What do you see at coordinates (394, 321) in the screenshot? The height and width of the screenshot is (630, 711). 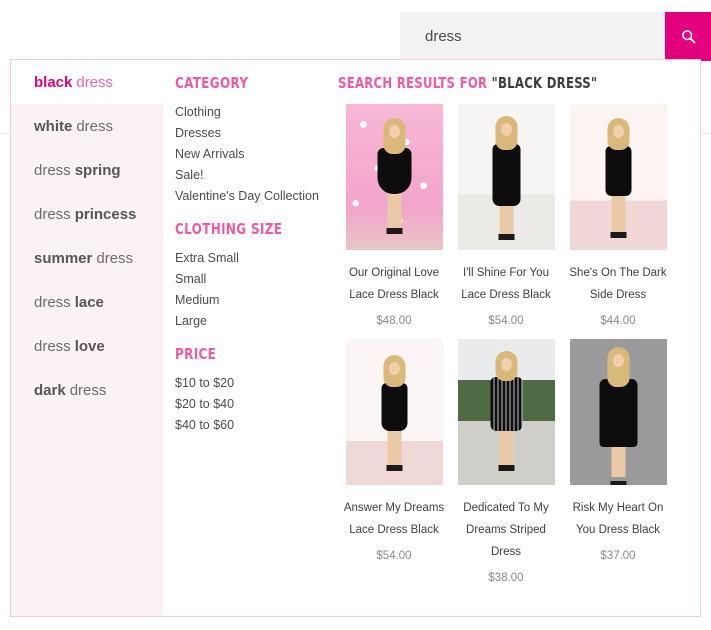 I see `product-price: $48.00` at bounding box center [394, 321].